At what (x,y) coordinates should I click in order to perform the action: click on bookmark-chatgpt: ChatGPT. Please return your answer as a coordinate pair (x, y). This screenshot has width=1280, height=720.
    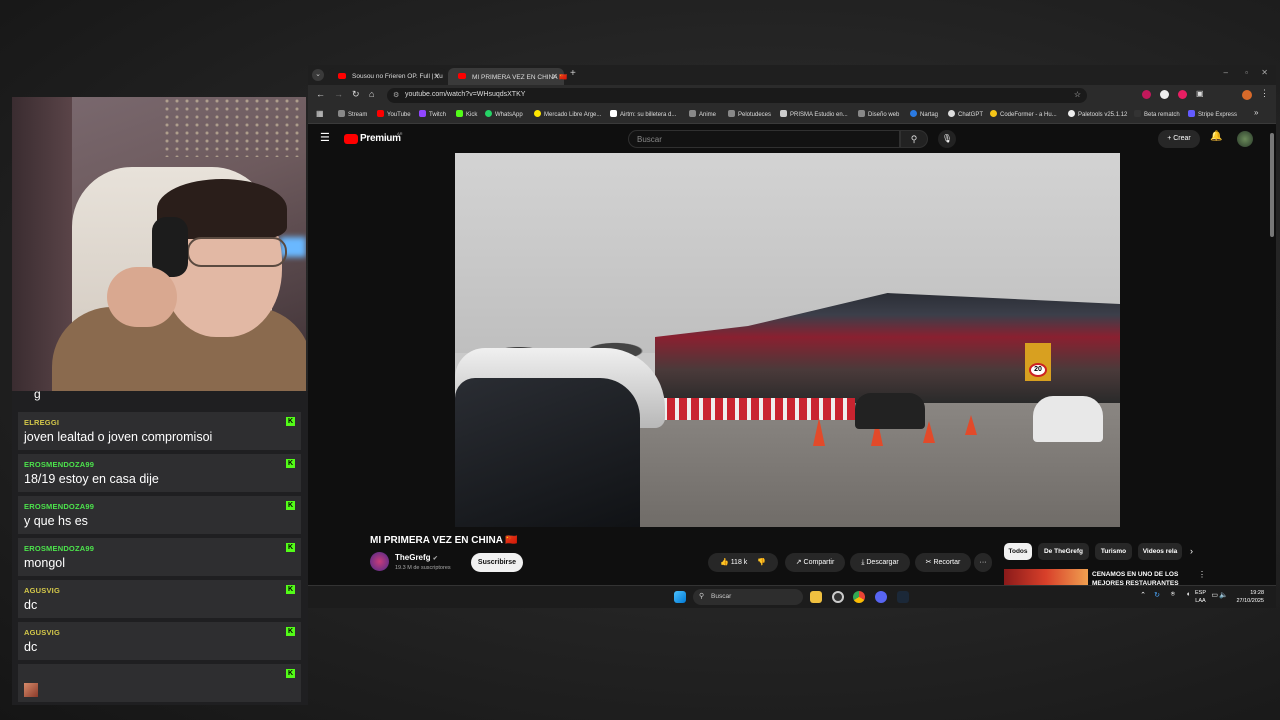
    Looking at the image, I should click on (965, 114).